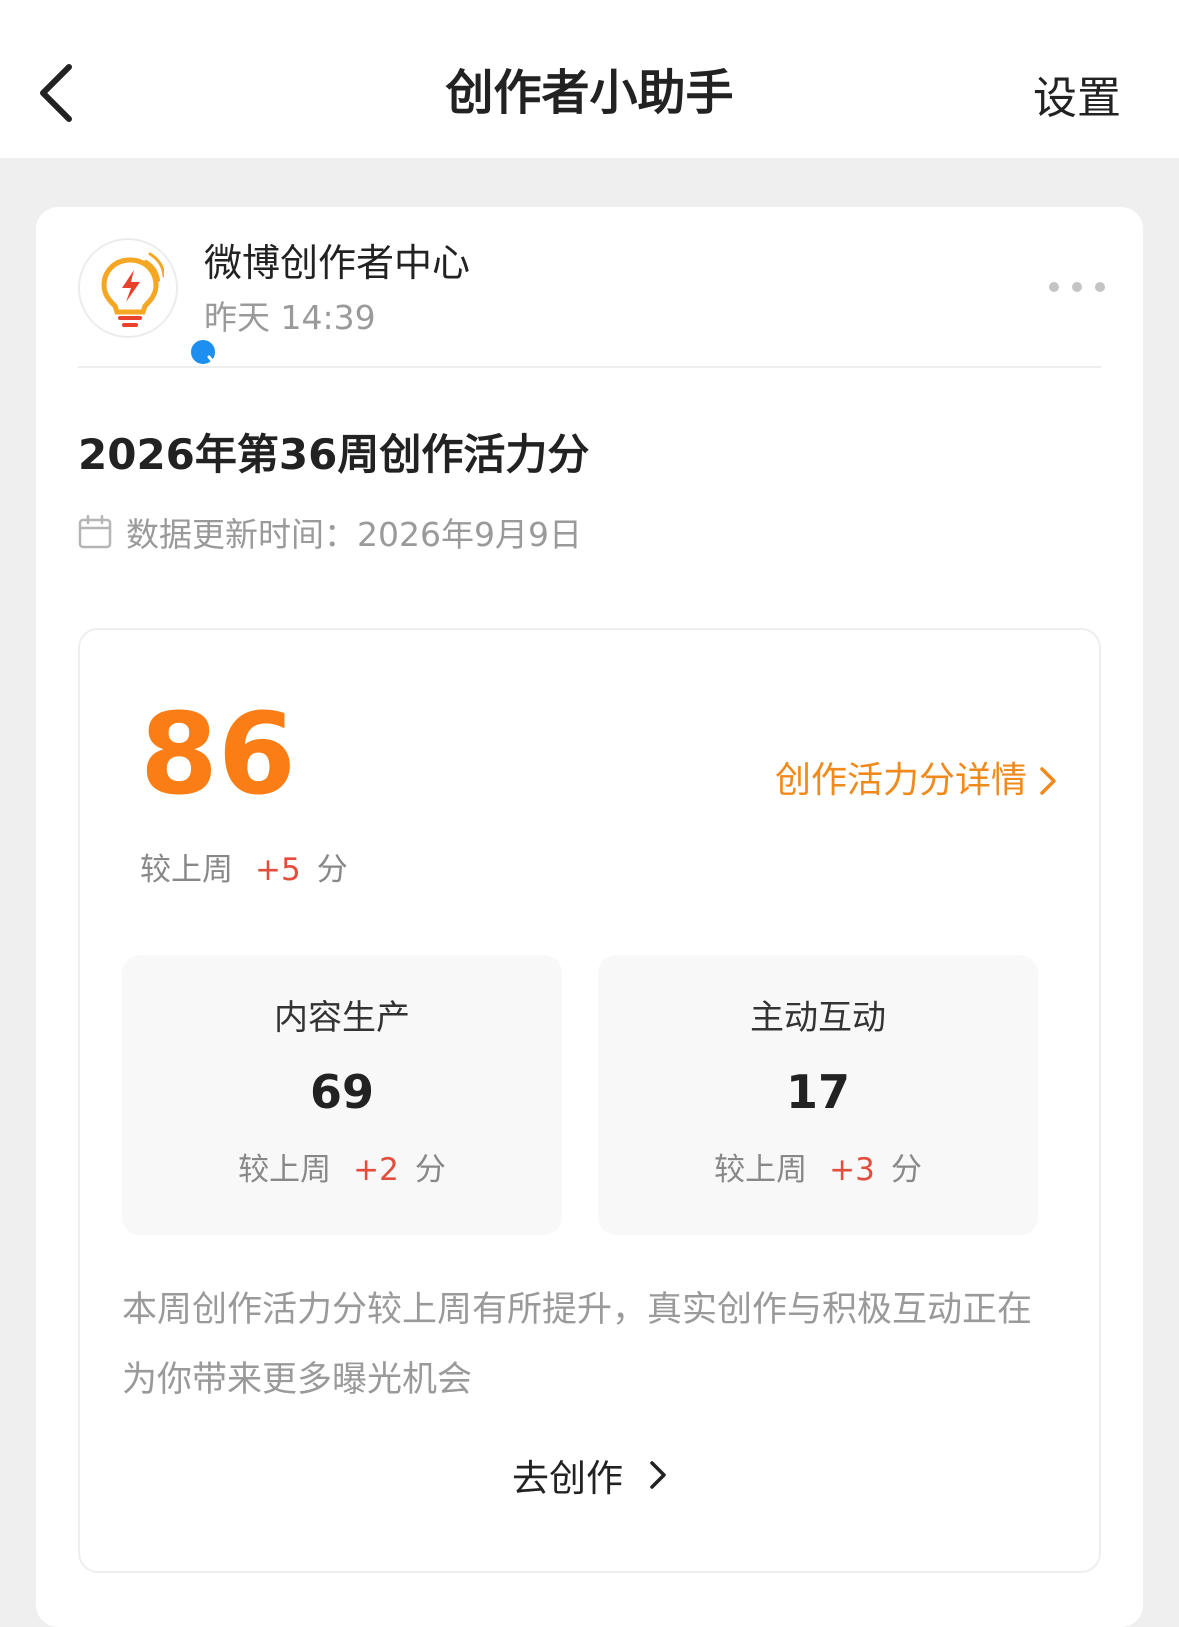 Image resolution: width=1179 pixels, height=1627 pixels. Describe the element at coordinates (290, 317) in the screenshot. I see `message-time: 昨天 14:39` at that location.